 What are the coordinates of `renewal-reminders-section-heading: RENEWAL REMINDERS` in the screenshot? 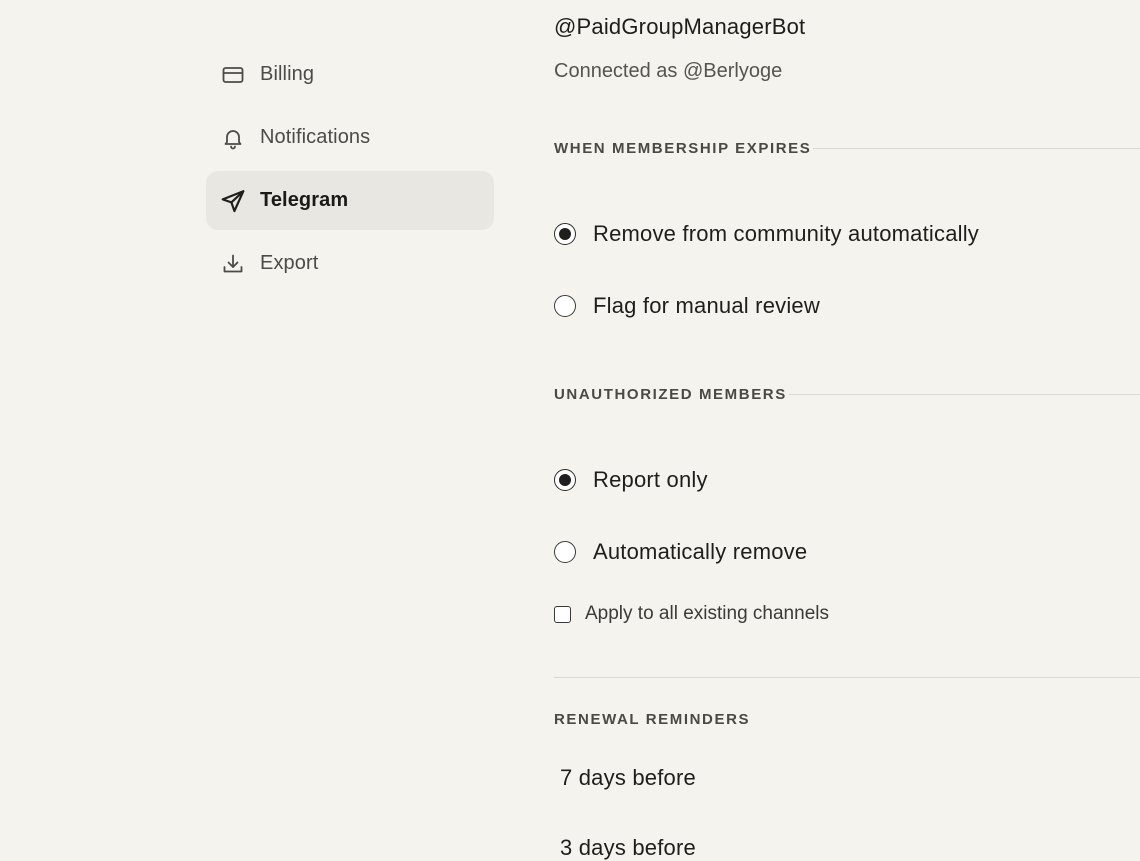 It's located at (847, 719).